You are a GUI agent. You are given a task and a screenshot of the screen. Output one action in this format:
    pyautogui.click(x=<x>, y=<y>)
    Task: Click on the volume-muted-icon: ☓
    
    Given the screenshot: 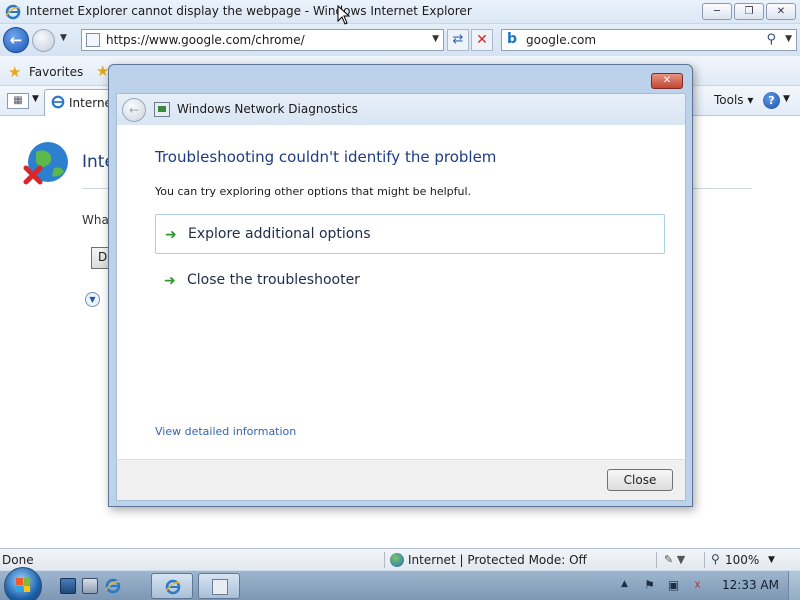 What is the action you would take?
    pyautogui.click(x=697, y=585)
    